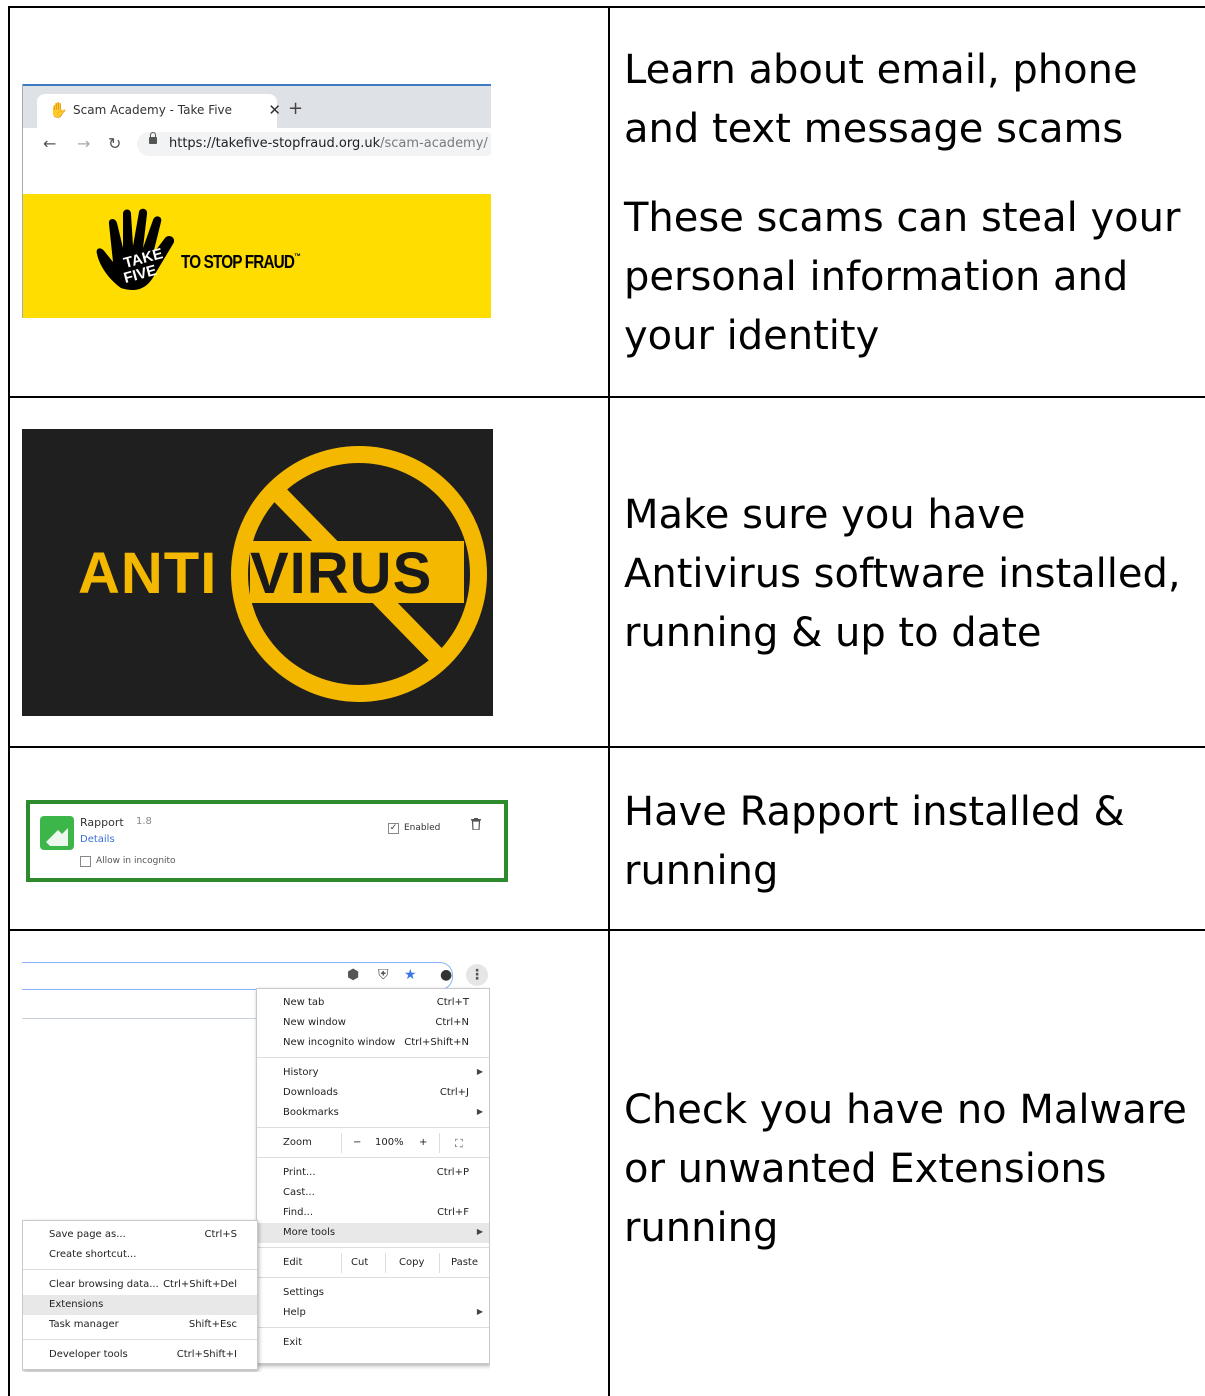 The width and height of the screenshot is (1205, 1396). What do you see at coordinates (140, 1355) in the screenshot?
I see `submenu-item-developer-tools: Developer tools Ctrl+Shift+I` at bounding box center [140, 1355].